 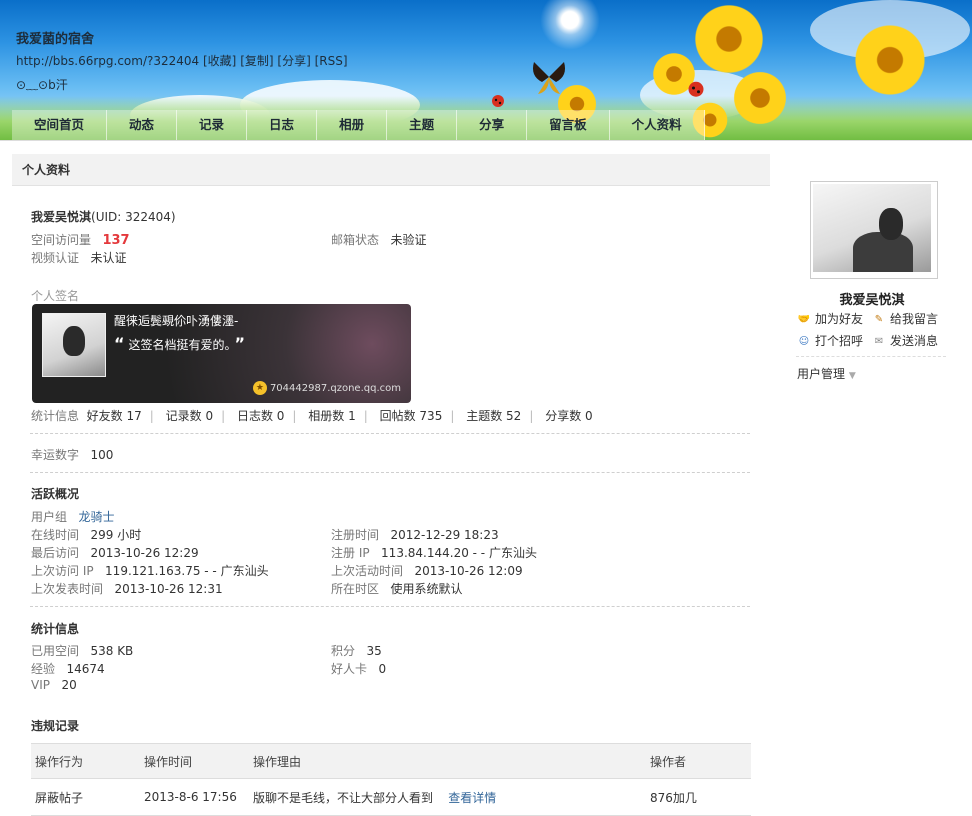 What do you see at coordinates (657, 125) in the screenshot?
I see `nav-item-profile: 个人资料` at bounding box center [657, 125].